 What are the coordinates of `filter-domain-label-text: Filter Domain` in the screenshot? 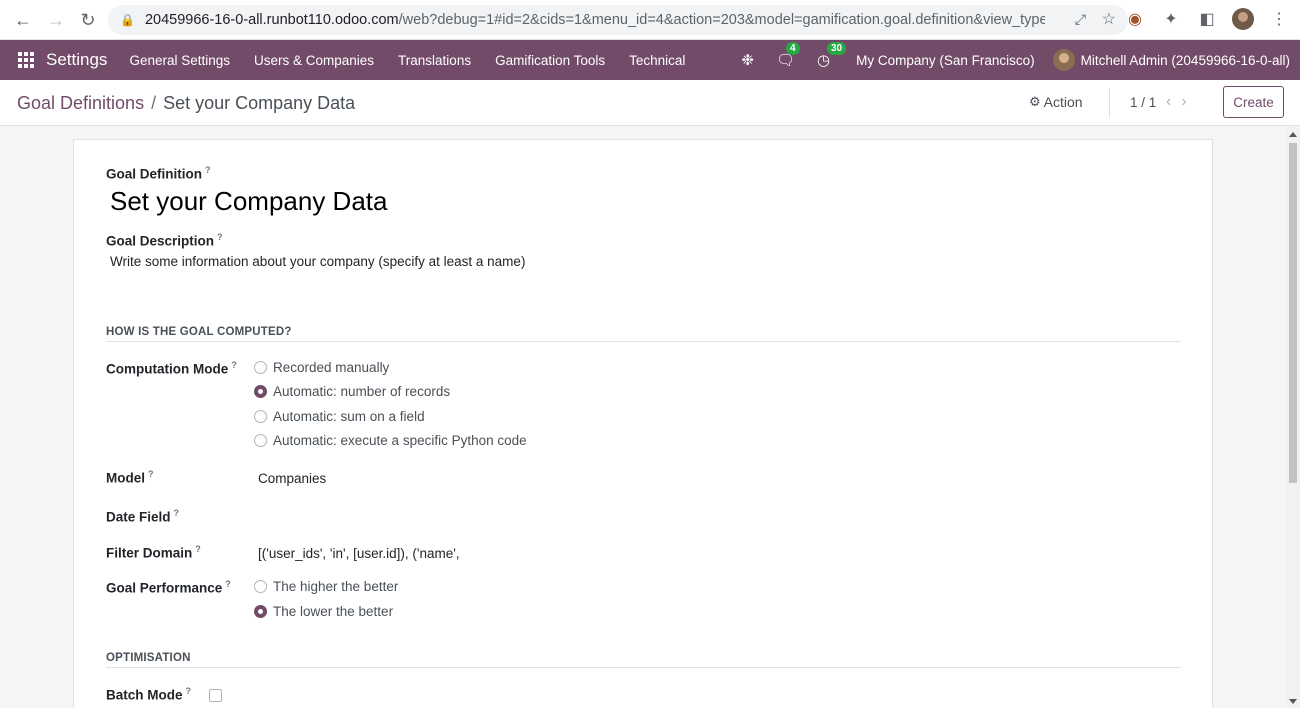 It's located at (149, 553).